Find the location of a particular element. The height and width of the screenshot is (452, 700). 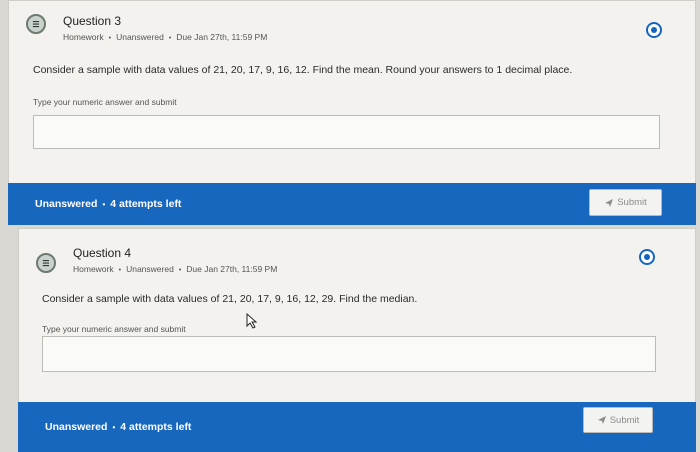

question-title: Question 4 is located at coordinates (102, 253).